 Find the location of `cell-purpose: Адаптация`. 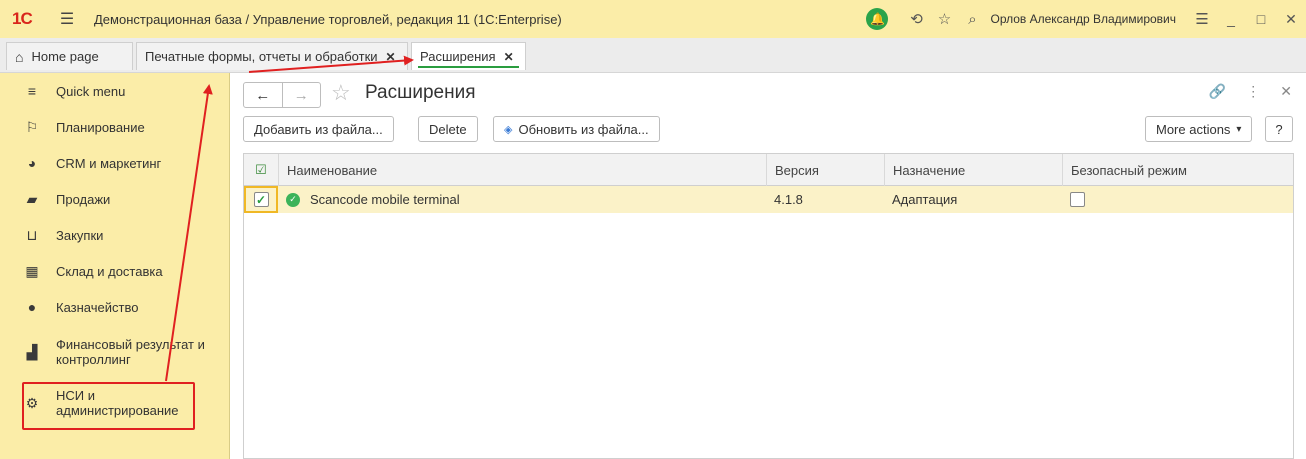

cell-purpose: Адаптация is located at coordinates (925, 199).